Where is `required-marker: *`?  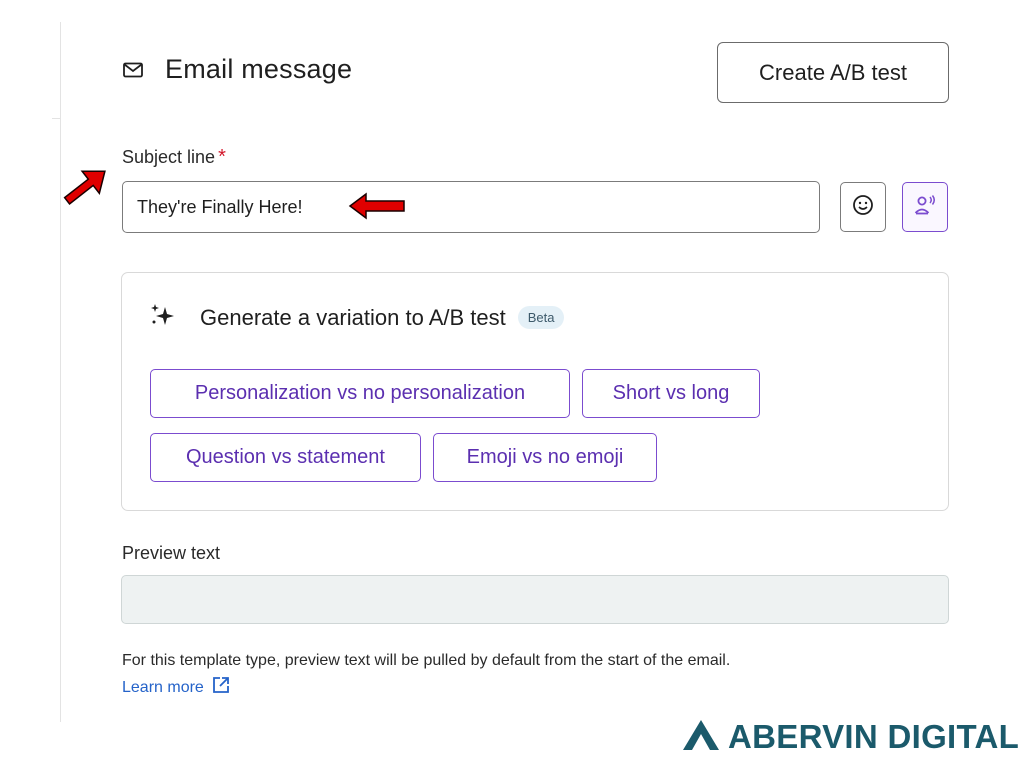 required-marker: * is located at coordinates (222, 157).